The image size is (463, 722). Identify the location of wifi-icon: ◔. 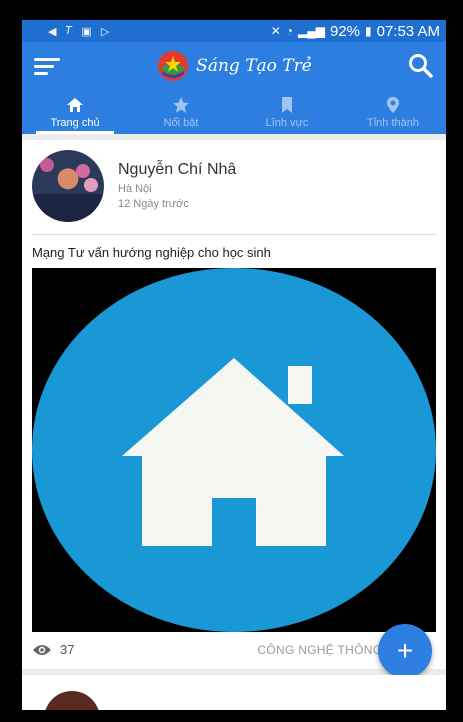
(289, 31).